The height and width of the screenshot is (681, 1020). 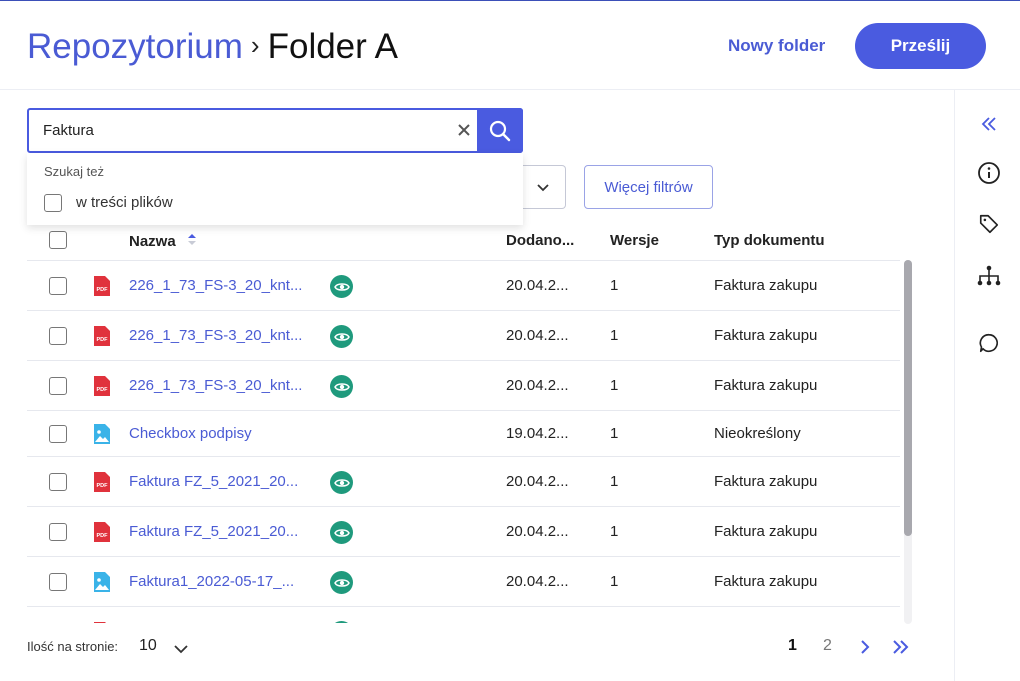 I want to click on info-icon, so click(x=989, y=173).